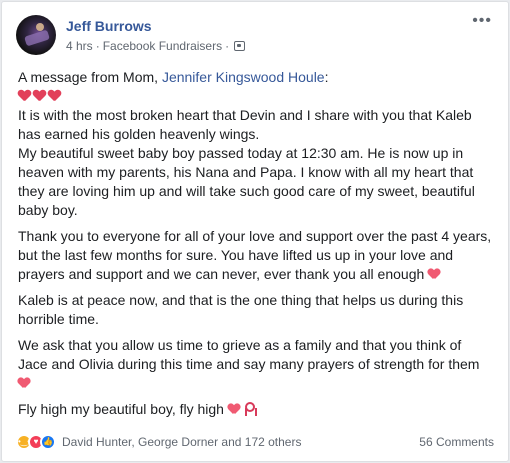  I want to click on intro-end: :, so click(326, 77).